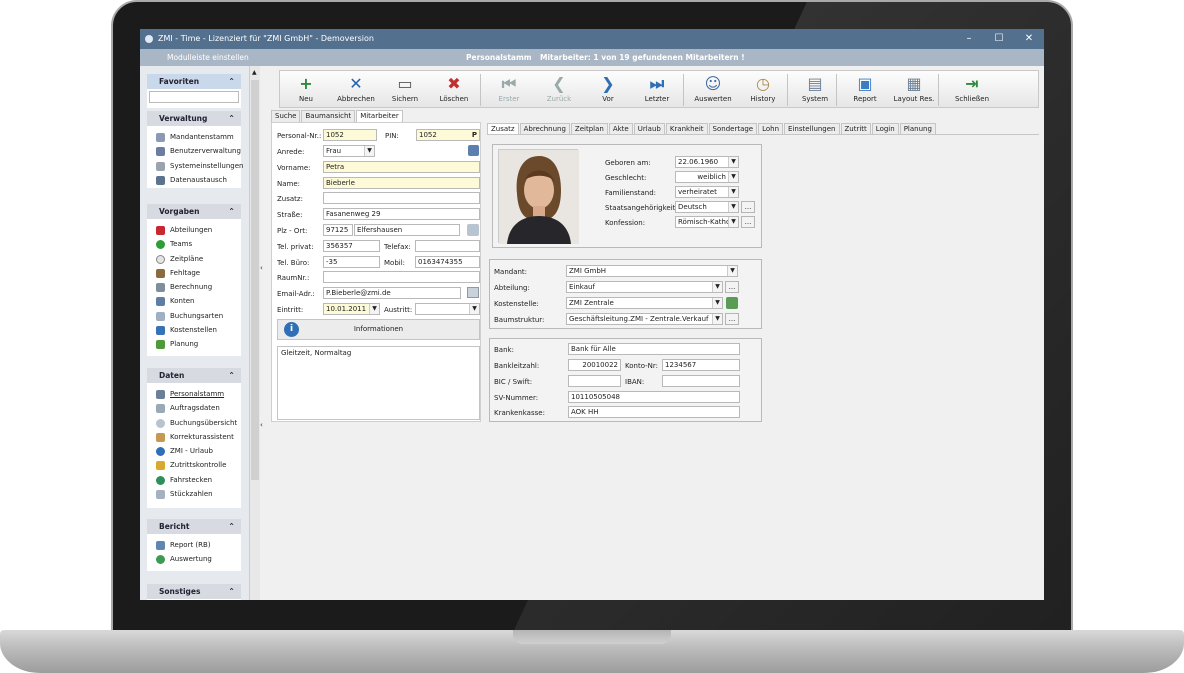  What do you see at coordinates (194, 451) in the screenshot?
I see `sidebar-item-zmi-urlaub: ZMI - Urlaub` at bounding box center [194, 451].